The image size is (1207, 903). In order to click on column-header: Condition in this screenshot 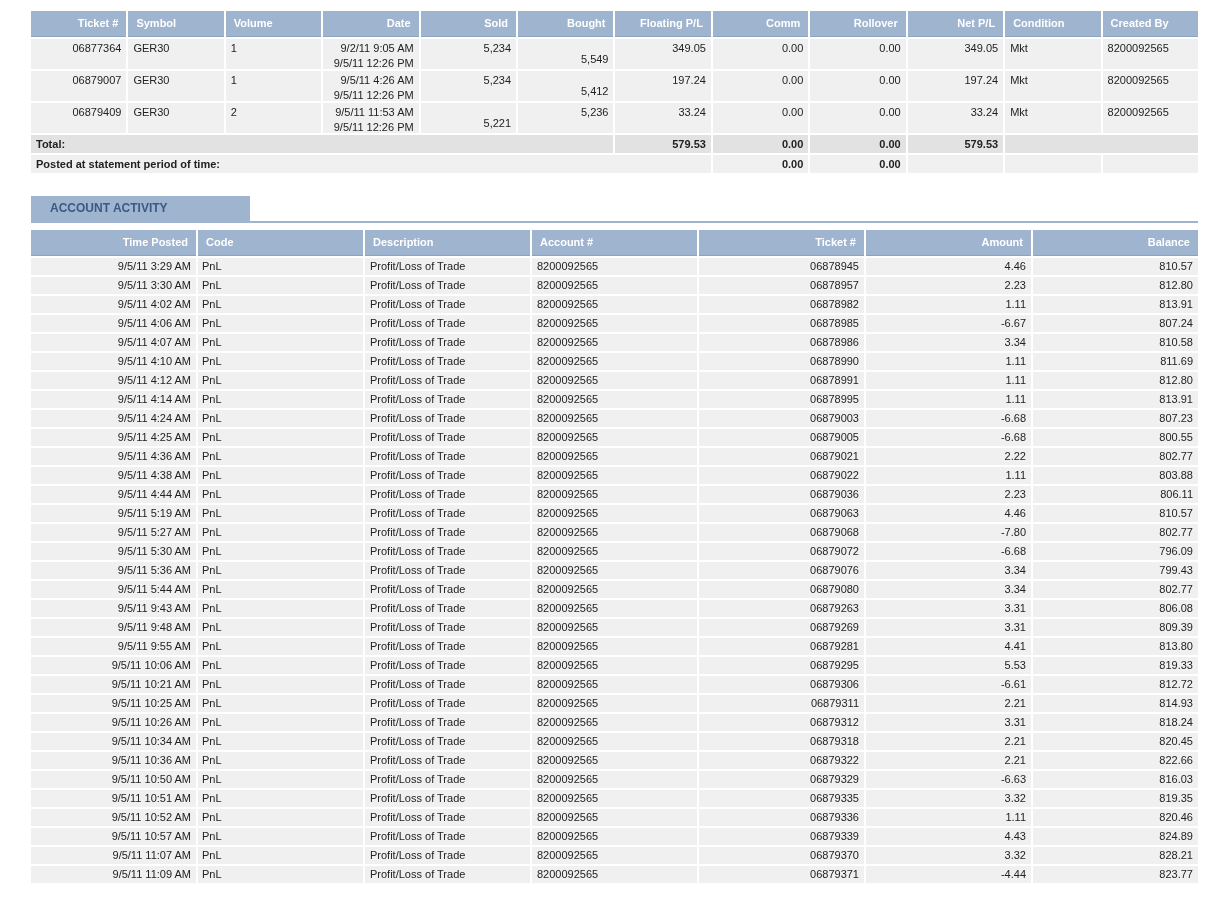, I will do `click(1053, 24)`.